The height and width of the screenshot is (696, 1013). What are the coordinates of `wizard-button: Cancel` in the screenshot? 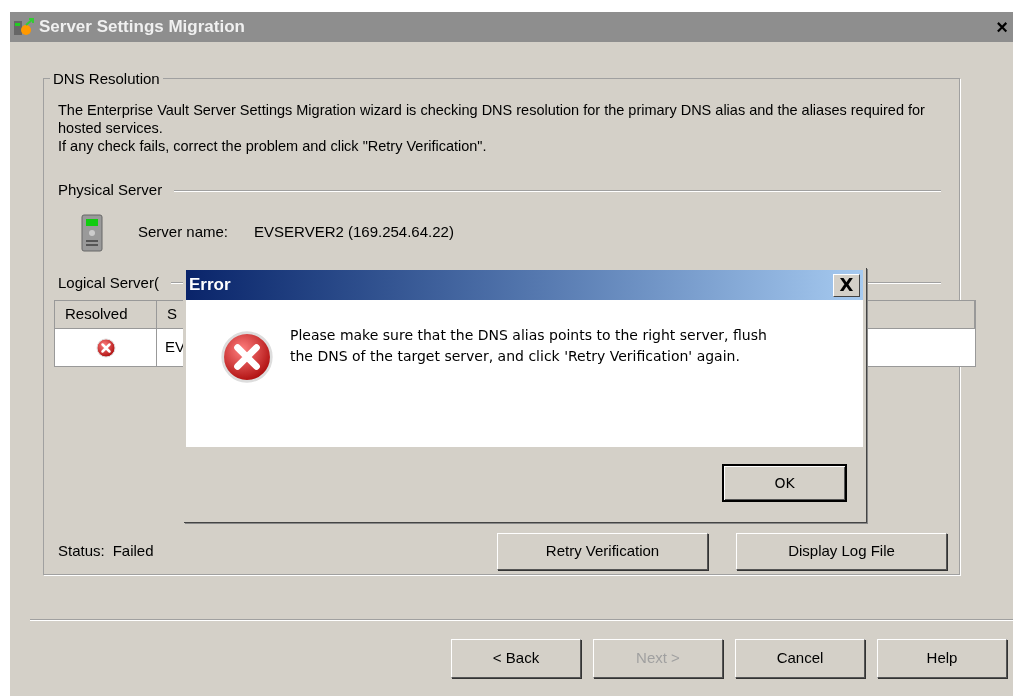 It's located at (800, 658).